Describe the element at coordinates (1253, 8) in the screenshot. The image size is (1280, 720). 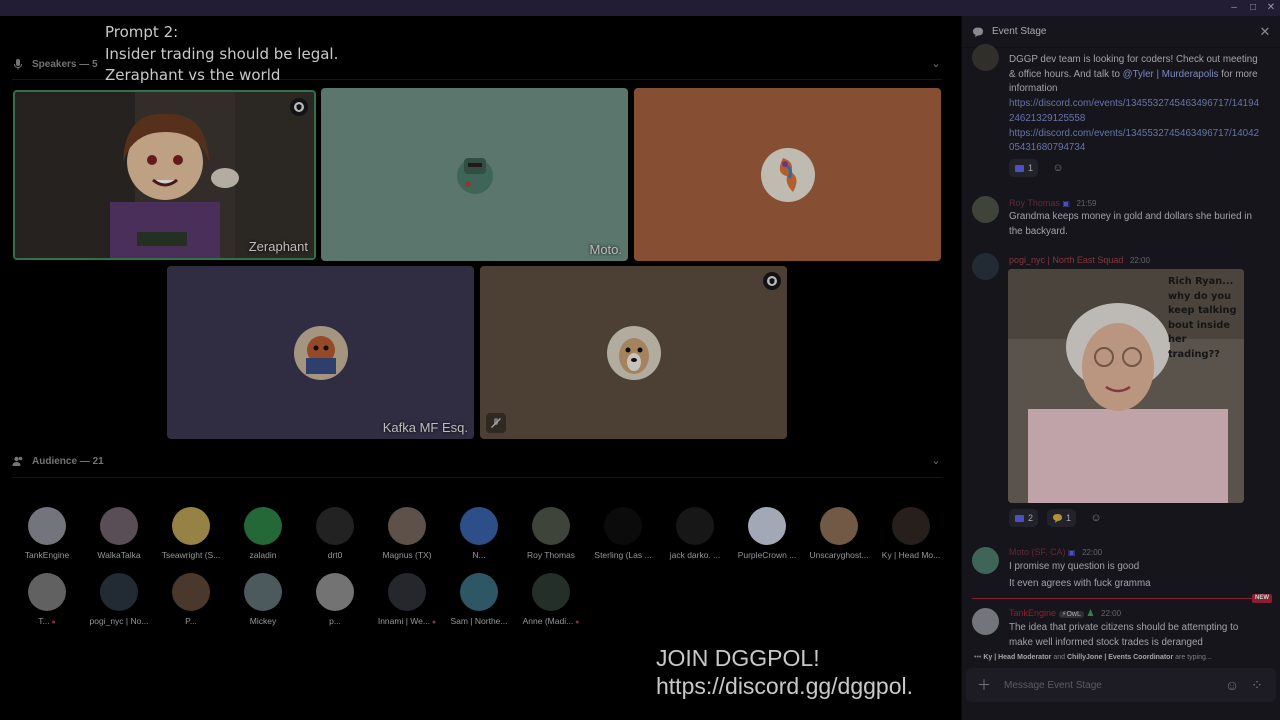
I see `maximize-button: □` at that location.